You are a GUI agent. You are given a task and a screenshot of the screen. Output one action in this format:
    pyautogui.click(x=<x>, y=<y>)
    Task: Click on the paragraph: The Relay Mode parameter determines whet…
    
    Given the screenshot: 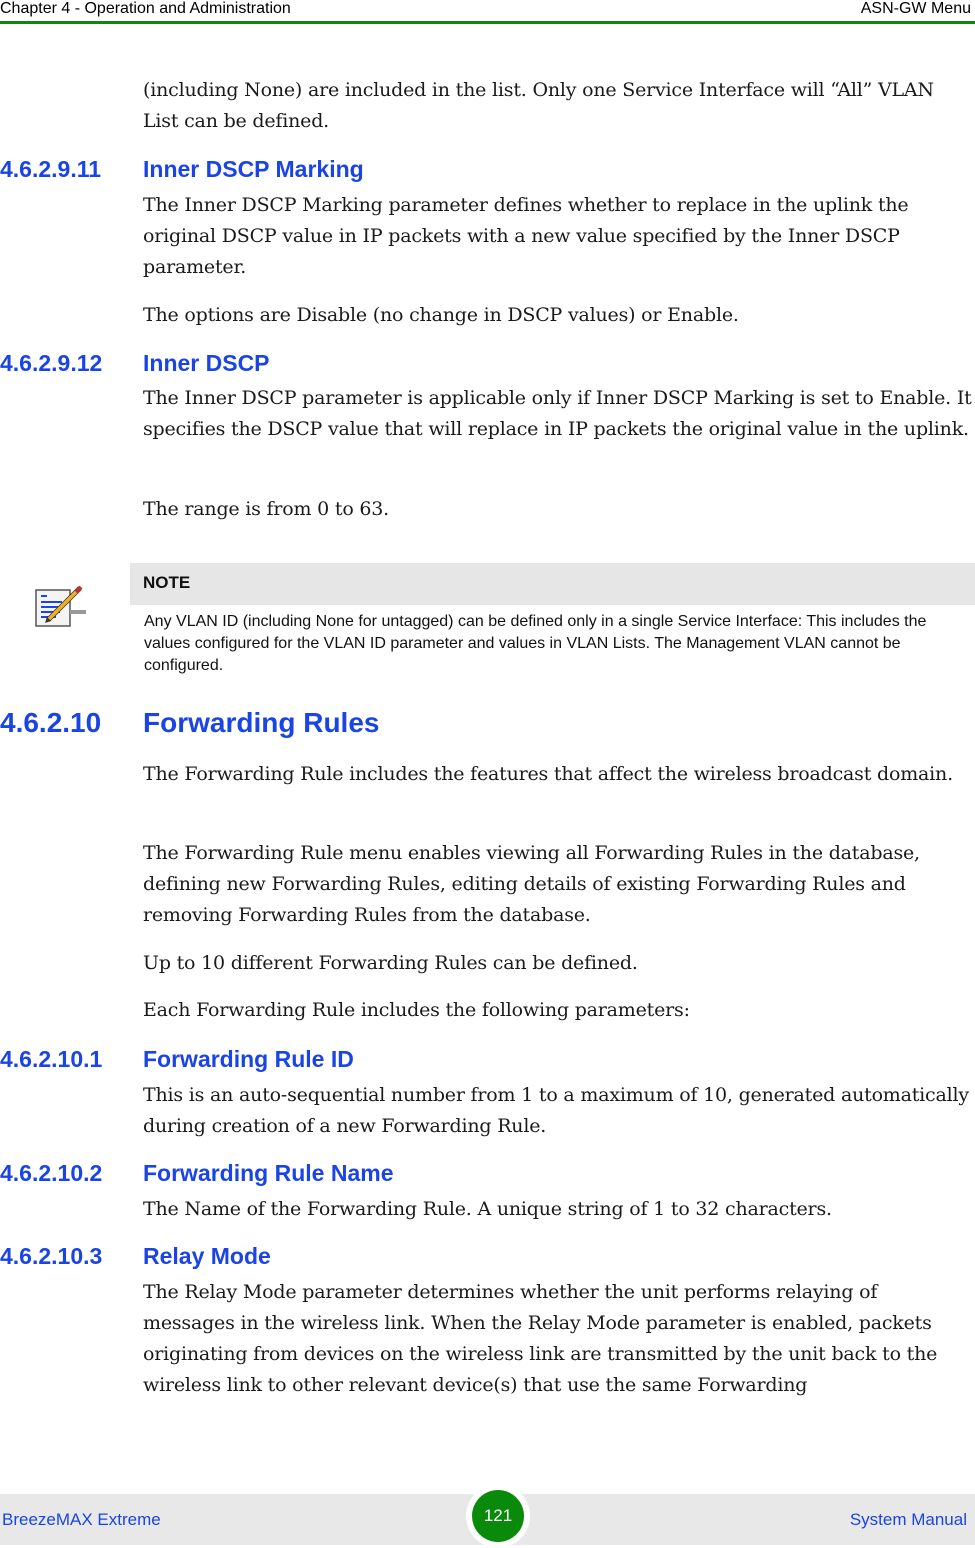 What is the action you would take?
    pyautogui.click(x=540, y=1338)
    